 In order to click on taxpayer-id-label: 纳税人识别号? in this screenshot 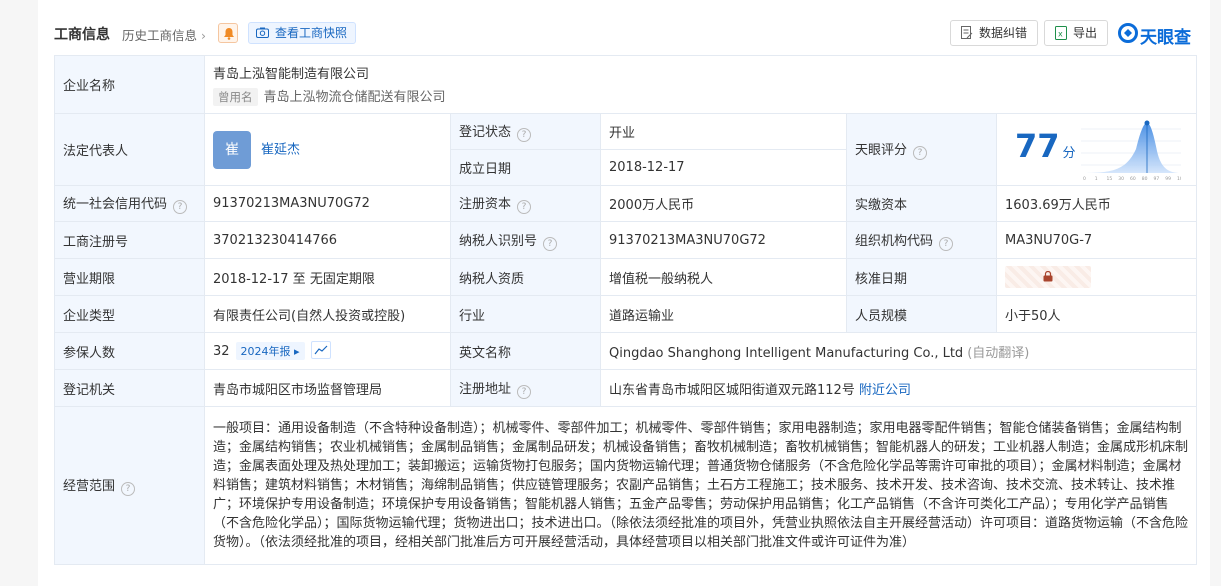, I will do `click(525, 240)`.